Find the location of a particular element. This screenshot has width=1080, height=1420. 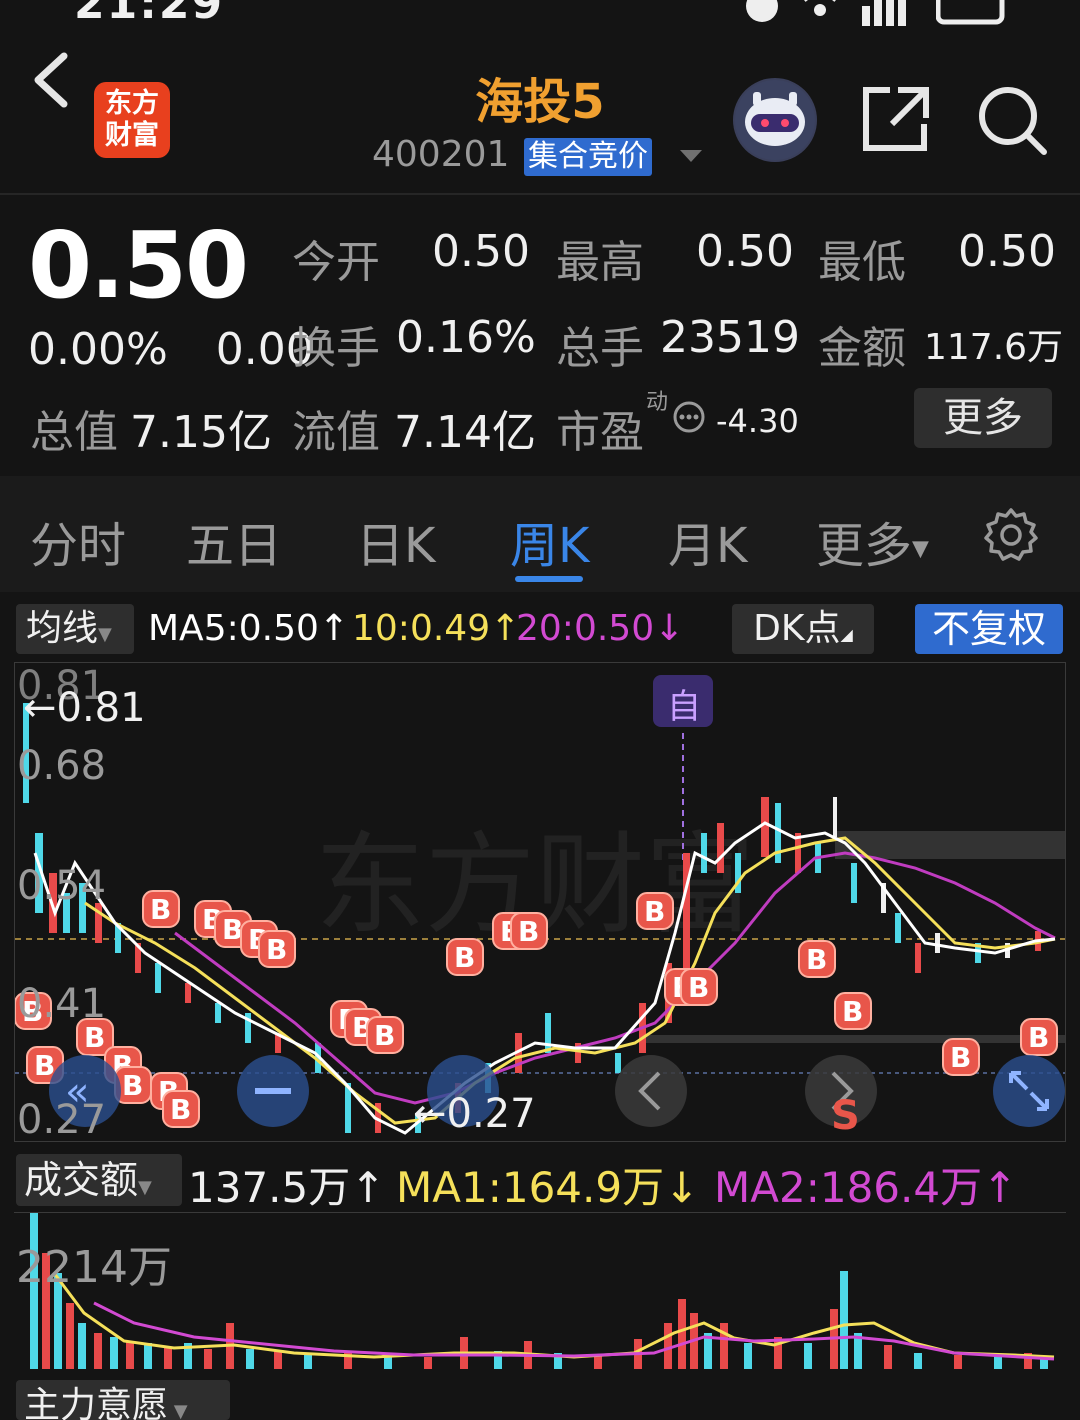

fullscreen-icon is located at coordinates (1029, 1091).